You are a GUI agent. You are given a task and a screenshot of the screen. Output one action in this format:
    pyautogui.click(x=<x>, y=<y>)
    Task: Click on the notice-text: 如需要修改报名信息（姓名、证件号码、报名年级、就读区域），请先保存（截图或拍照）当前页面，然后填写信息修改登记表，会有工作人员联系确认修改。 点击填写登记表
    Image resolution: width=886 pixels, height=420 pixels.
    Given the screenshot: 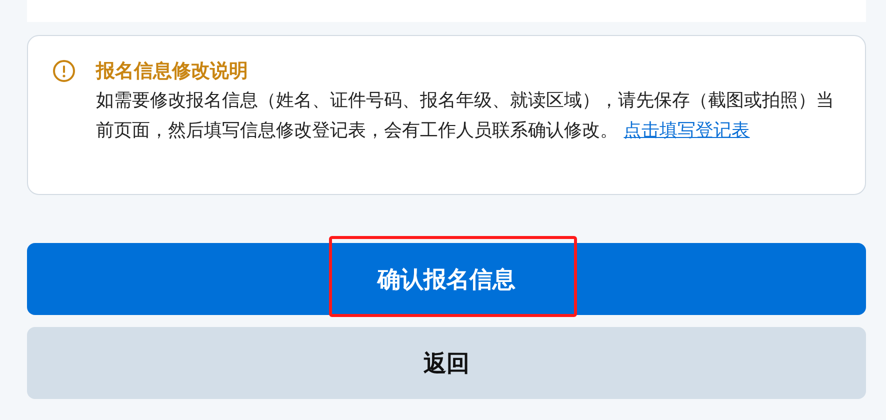 What is the action you would take?
    pyautogui.click(x=465, y=116)
    